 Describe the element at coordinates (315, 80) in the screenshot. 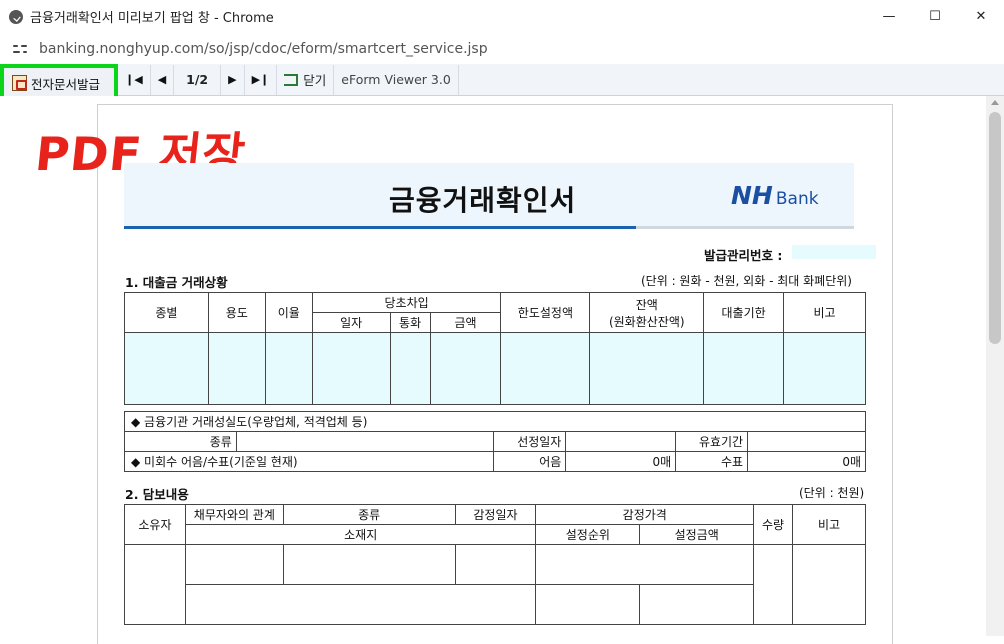

I see `close-viewer-label: 닫기` at that location.